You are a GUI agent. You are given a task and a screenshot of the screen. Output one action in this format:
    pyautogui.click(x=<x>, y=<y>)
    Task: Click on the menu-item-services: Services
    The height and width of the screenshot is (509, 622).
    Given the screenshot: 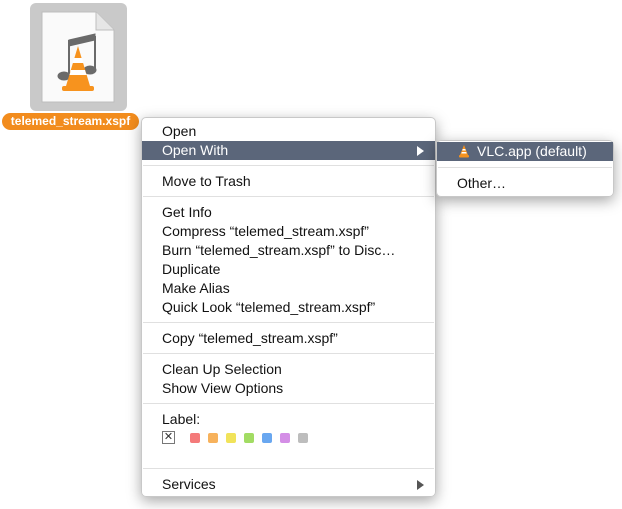 What is the action you would take?
    pyautogui.click(x=288, y=484)
    